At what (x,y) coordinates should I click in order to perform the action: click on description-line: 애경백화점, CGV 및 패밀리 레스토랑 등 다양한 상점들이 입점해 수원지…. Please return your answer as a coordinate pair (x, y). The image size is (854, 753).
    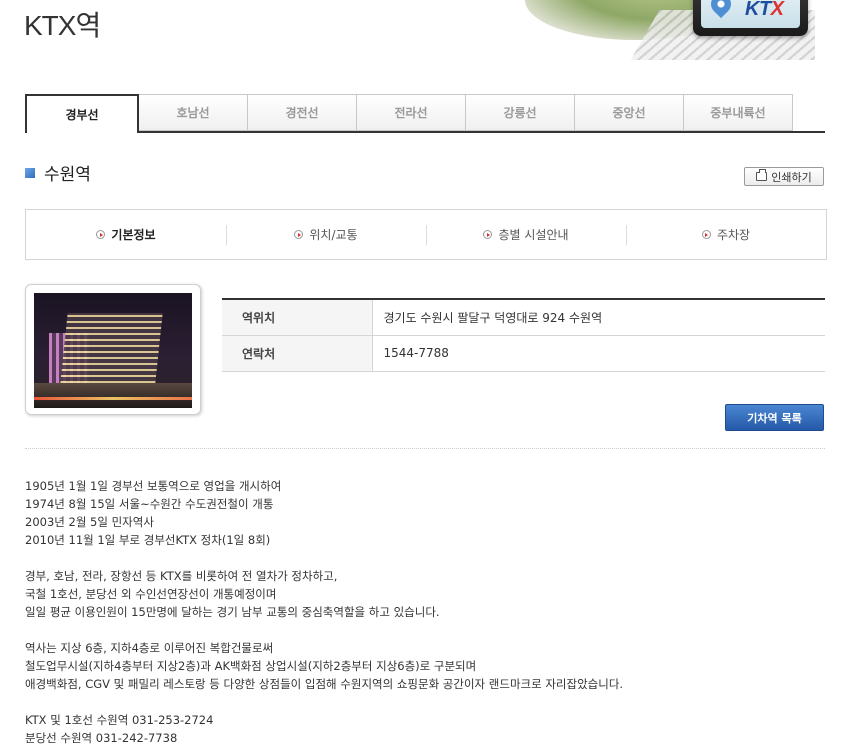
    Looking at the image, I should click on (324, 684).